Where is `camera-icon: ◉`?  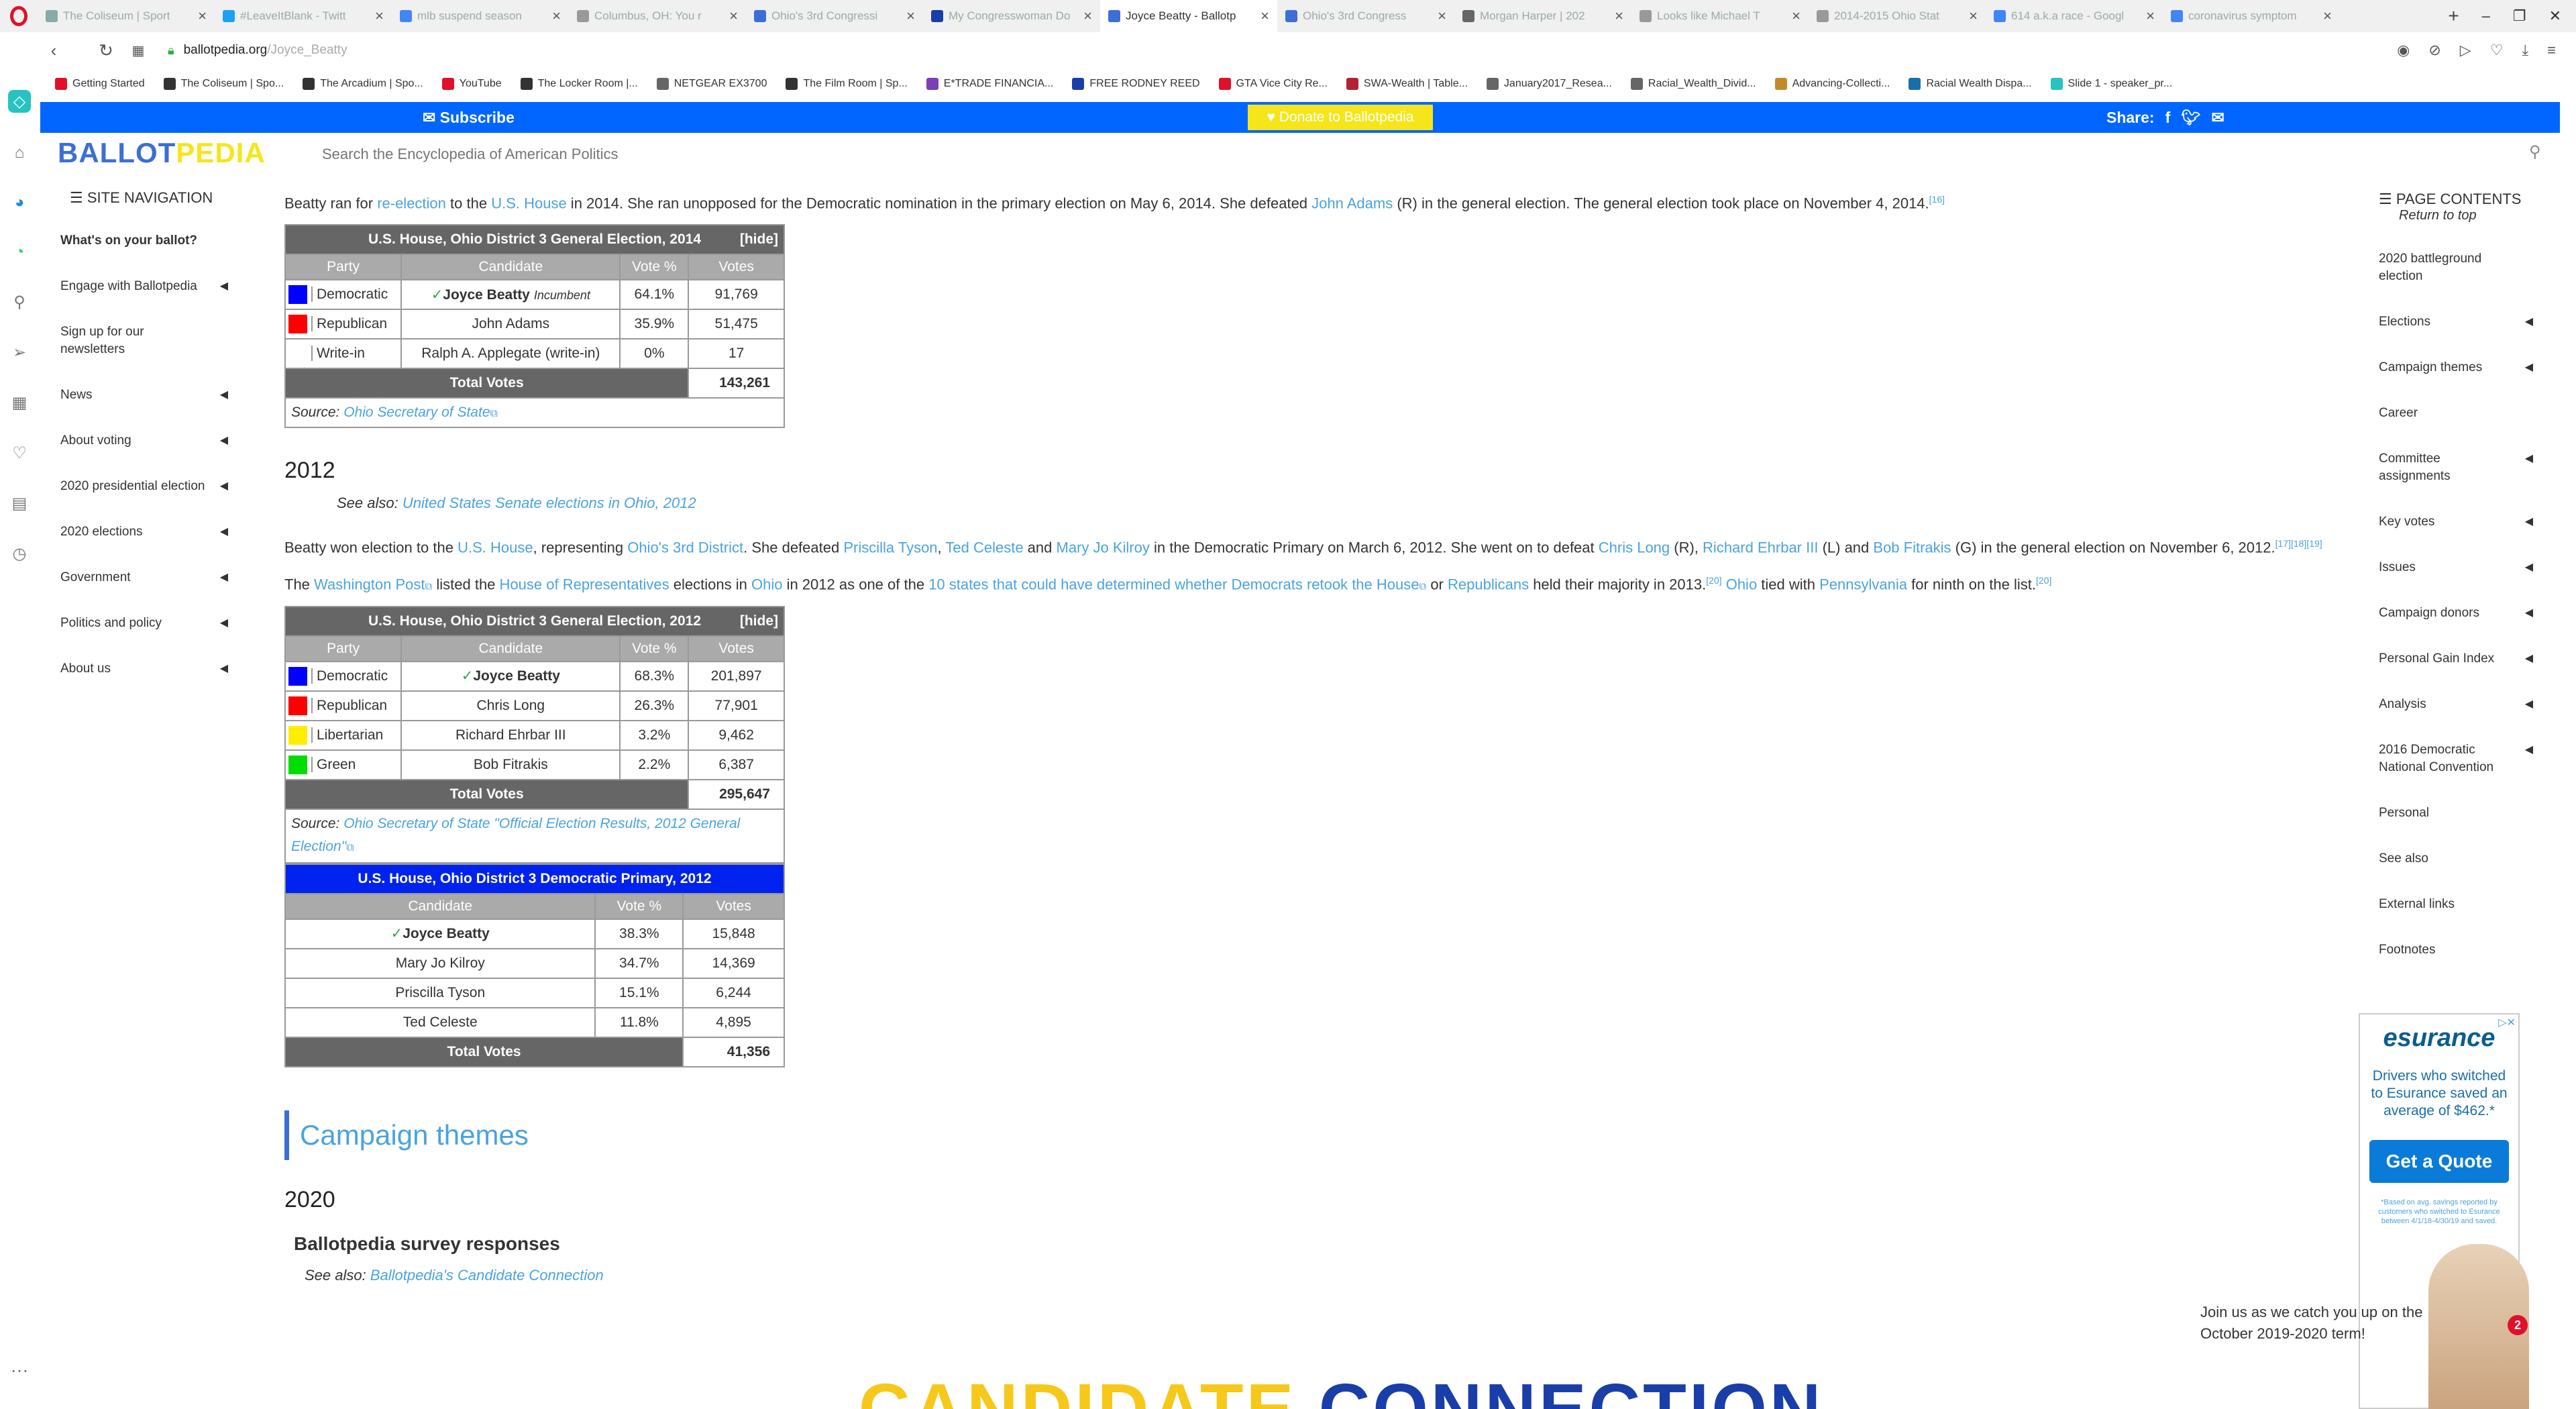 camera-icon: ◉ is located at coordinates (2403, 50).